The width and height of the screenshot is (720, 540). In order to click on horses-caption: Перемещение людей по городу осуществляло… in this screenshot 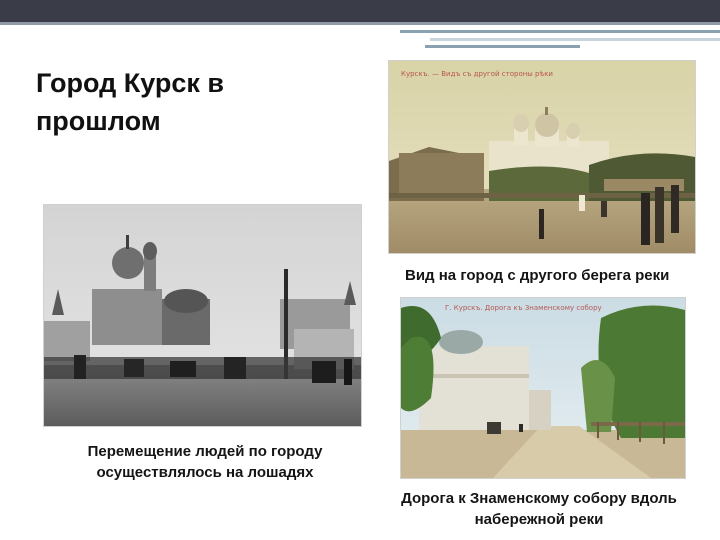, I will do `click(205, 462)`.